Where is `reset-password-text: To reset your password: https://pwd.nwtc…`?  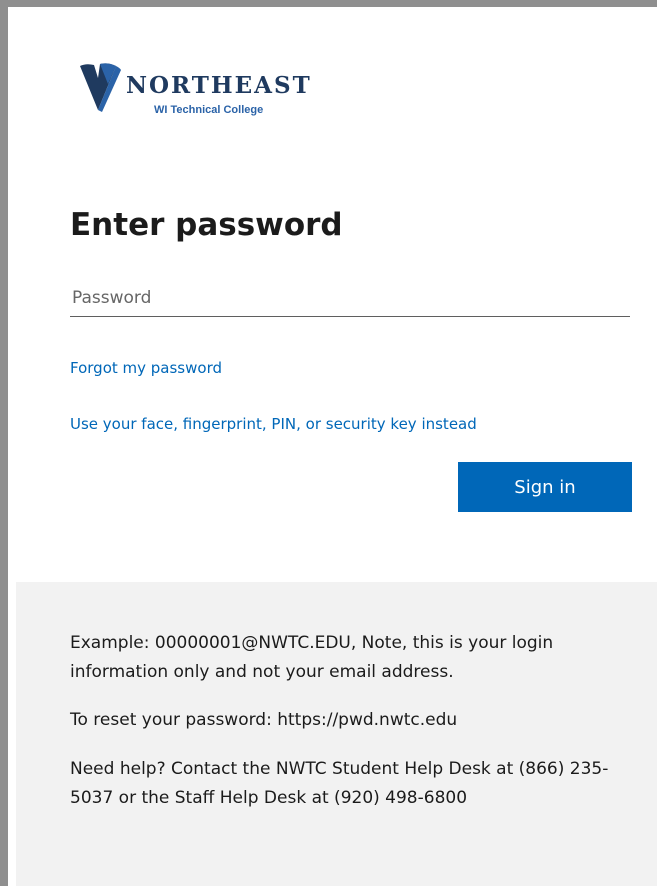 reset-password-text: To reset your password: https://pwd.nwtc… is located at coordinates (264, 720).